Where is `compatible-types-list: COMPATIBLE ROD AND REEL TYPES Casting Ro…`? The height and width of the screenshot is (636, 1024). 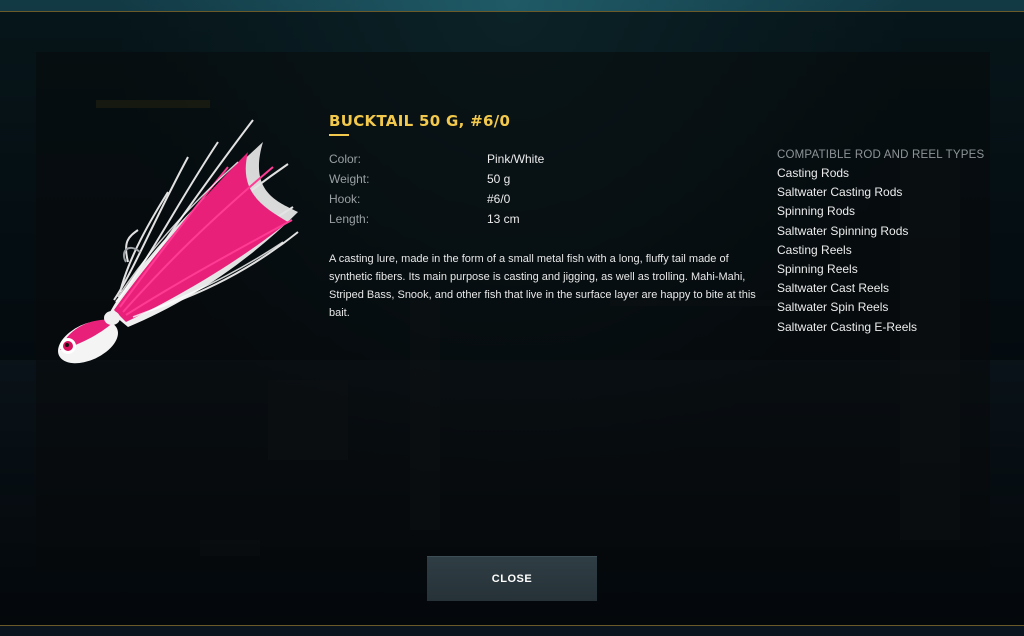 compatible-types-list: COMPATIBLE ROD AND REEL TYPES Casting Ro… is located at coordinates (892, 243).